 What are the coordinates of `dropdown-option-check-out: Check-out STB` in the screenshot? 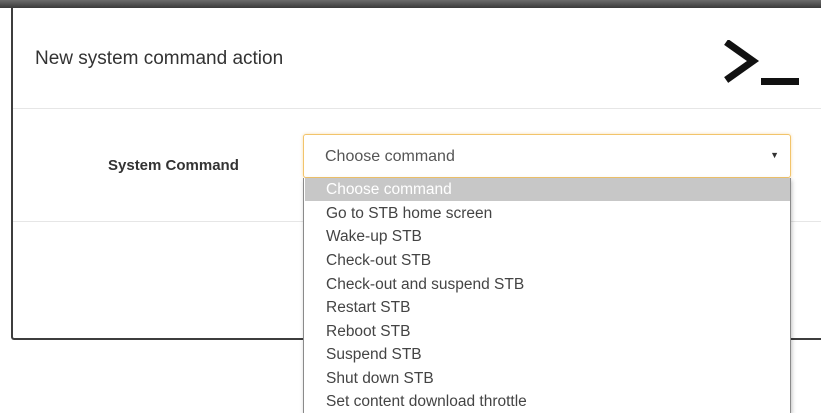 It's located at (547, 260).